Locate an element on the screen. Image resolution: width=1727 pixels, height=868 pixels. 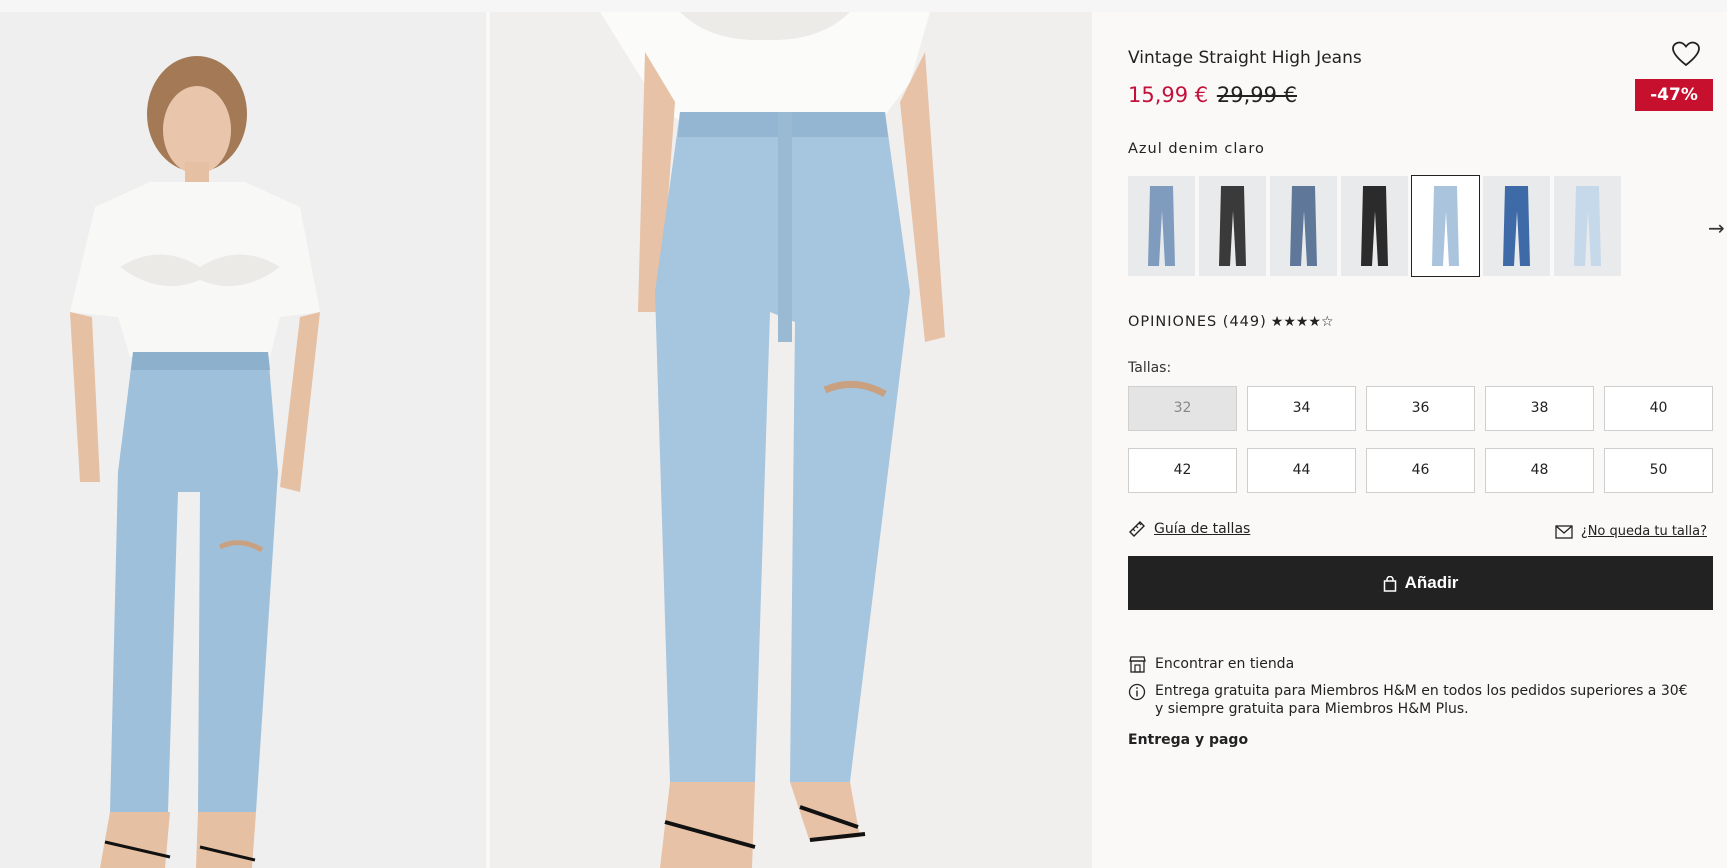
delivery-payment-link: Entrega y pago is located at coordinates (1188, 740).